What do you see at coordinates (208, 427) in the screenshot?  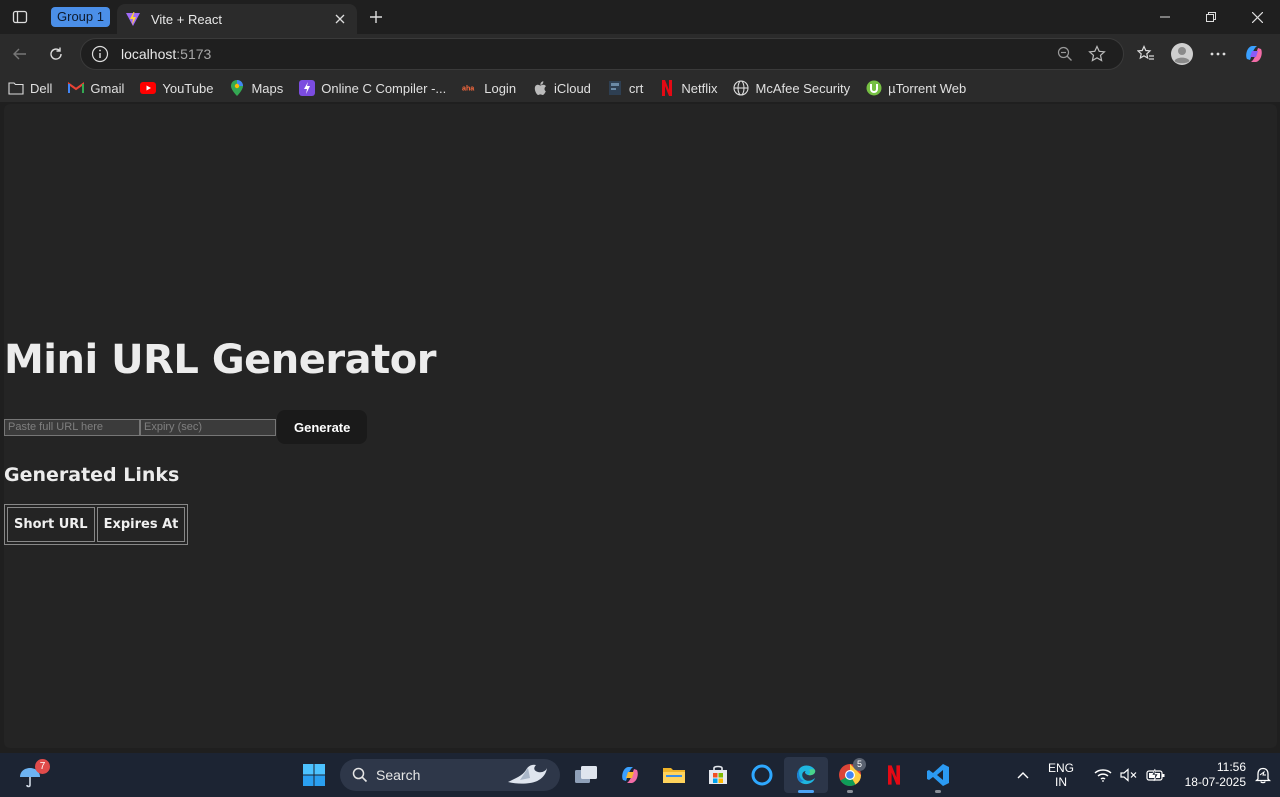 I see `expiry-input` at bounding box center [208, 427].